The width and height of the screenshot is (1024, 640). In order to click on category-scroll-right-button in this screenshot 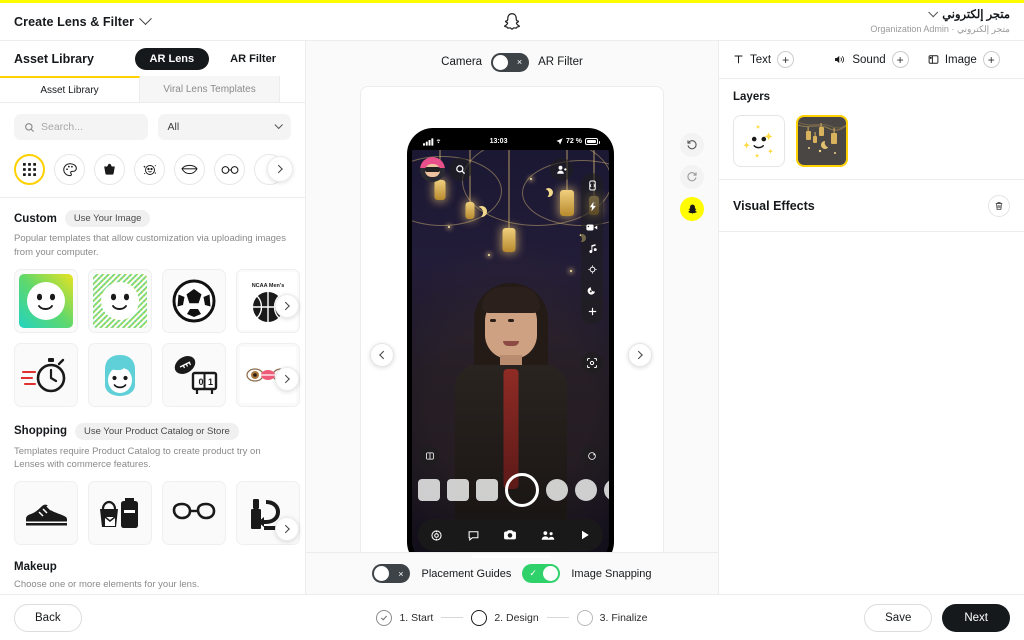, I will do `click(280, 169)`.